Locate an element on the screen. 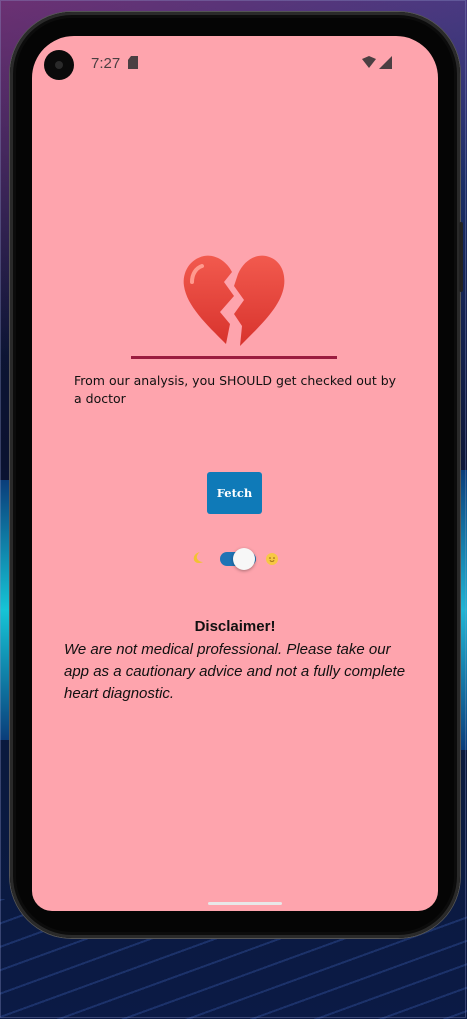  home-indicator is located at coordinates (245, 903).